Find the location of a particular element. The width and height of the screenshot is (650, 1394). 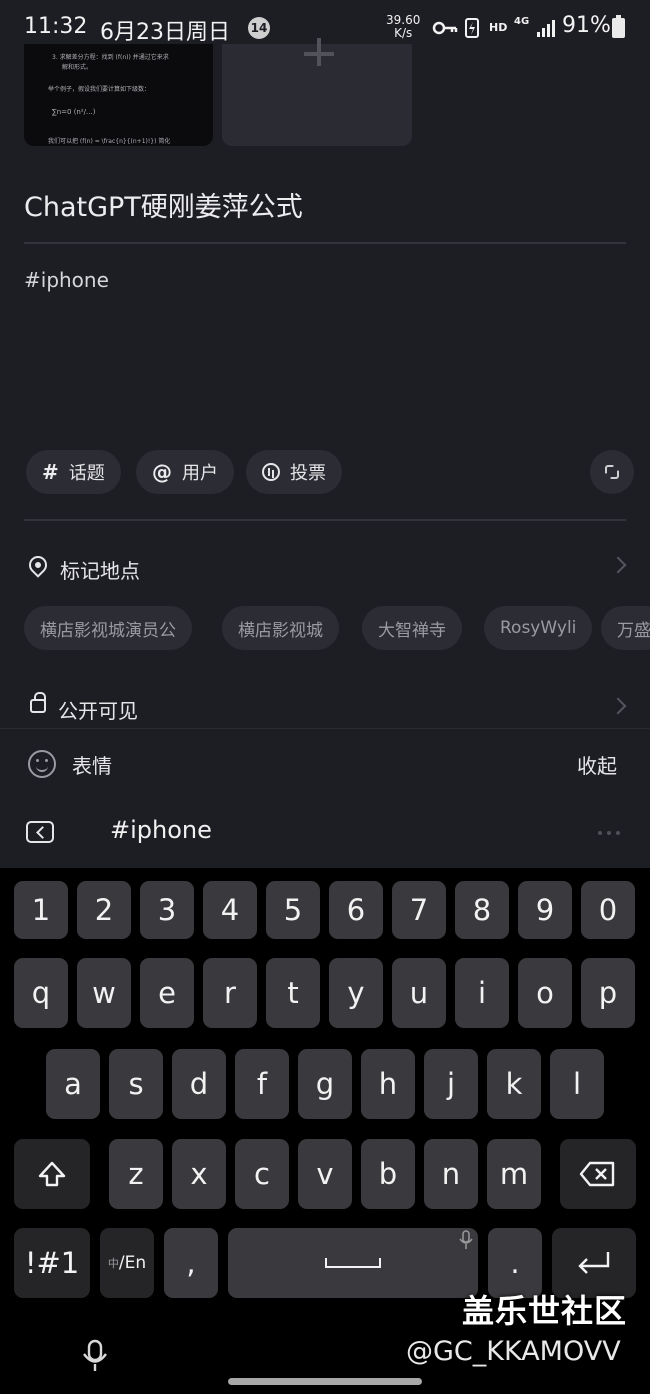

battery-icon is located at coordinates (618, 26).